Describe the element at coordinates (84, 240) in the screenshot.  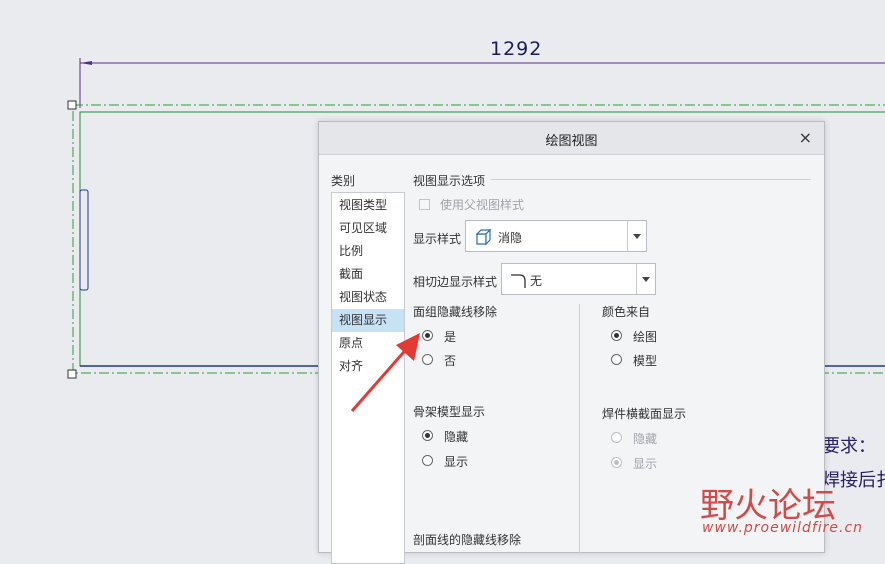
I see `model-slot` at that location.